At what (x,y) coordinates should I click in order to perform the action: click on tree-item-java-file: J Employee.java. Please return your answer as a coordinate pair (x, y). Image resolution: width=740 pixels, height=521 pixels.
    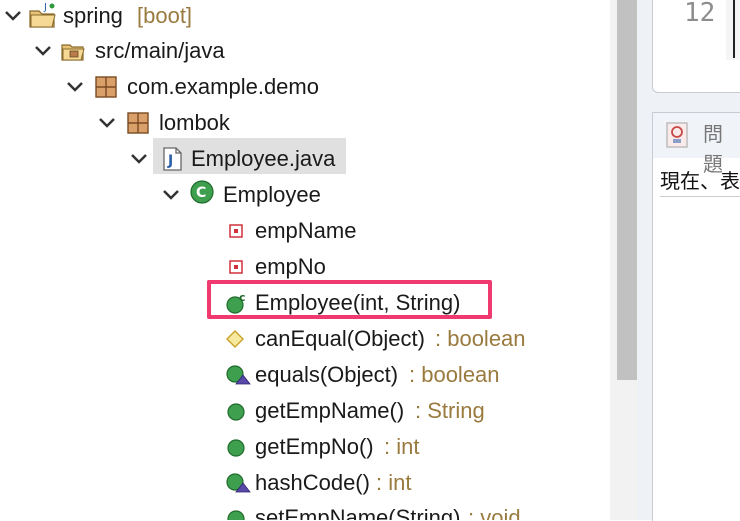
    Looking at the image, I should click on (305, 159).